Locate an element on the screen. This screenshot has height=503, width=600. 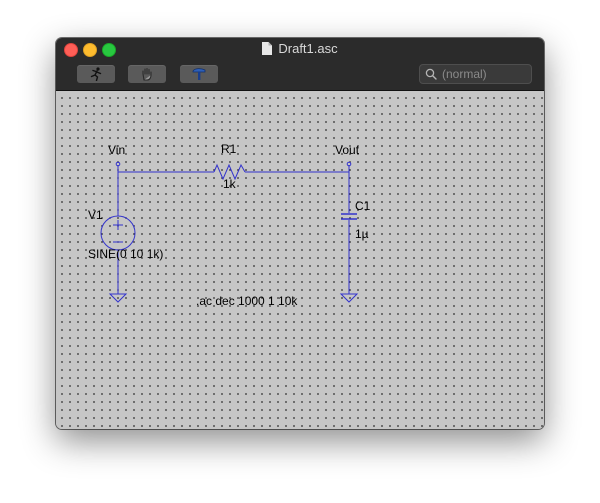
voltage-source-v1 is located at coordinates (118, 233).